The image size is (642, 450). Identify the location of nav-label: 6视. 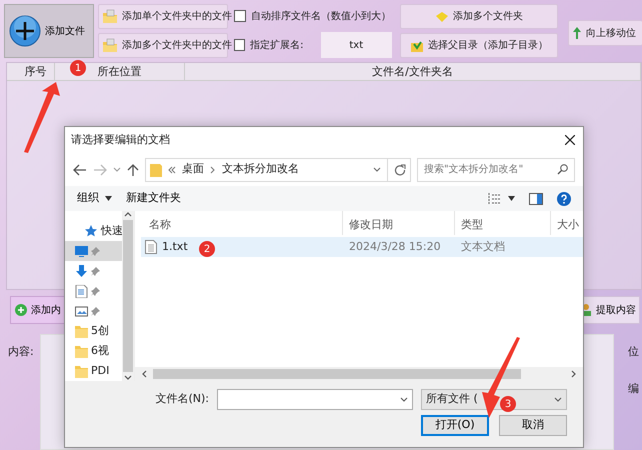
(100, 351).